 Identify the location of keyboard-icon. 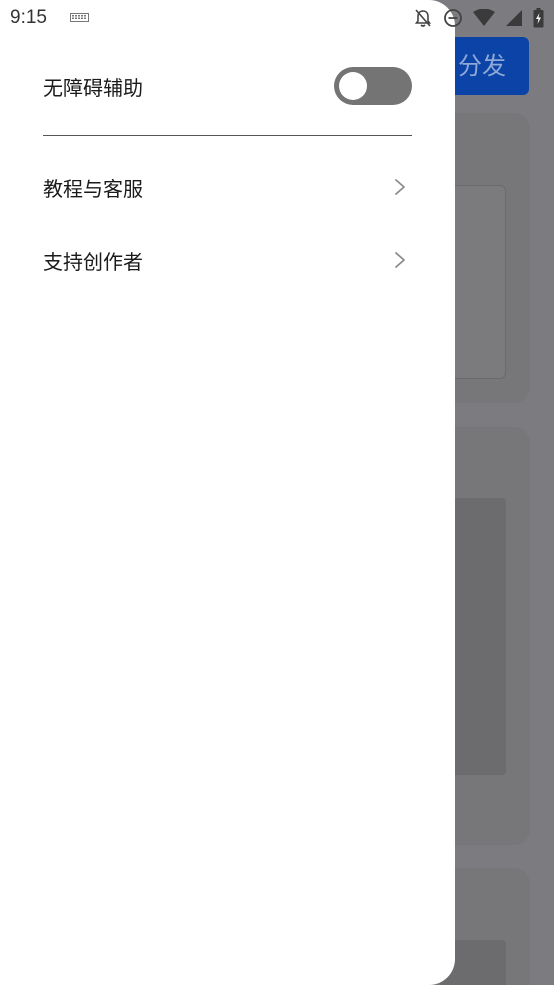
(79, 17).